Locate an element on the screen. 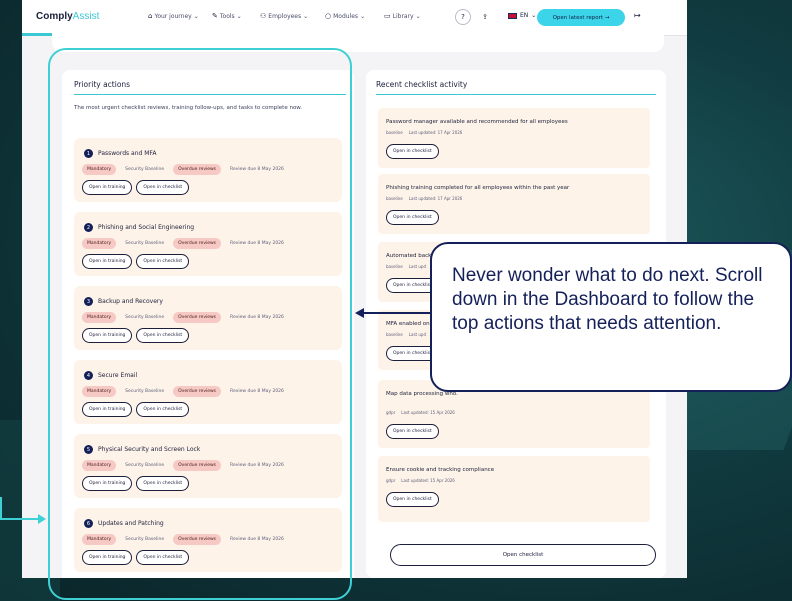 The width and height of the screenshot is (792, 601). app-logo: ComplyAssist is located at coordinates (67, 16).